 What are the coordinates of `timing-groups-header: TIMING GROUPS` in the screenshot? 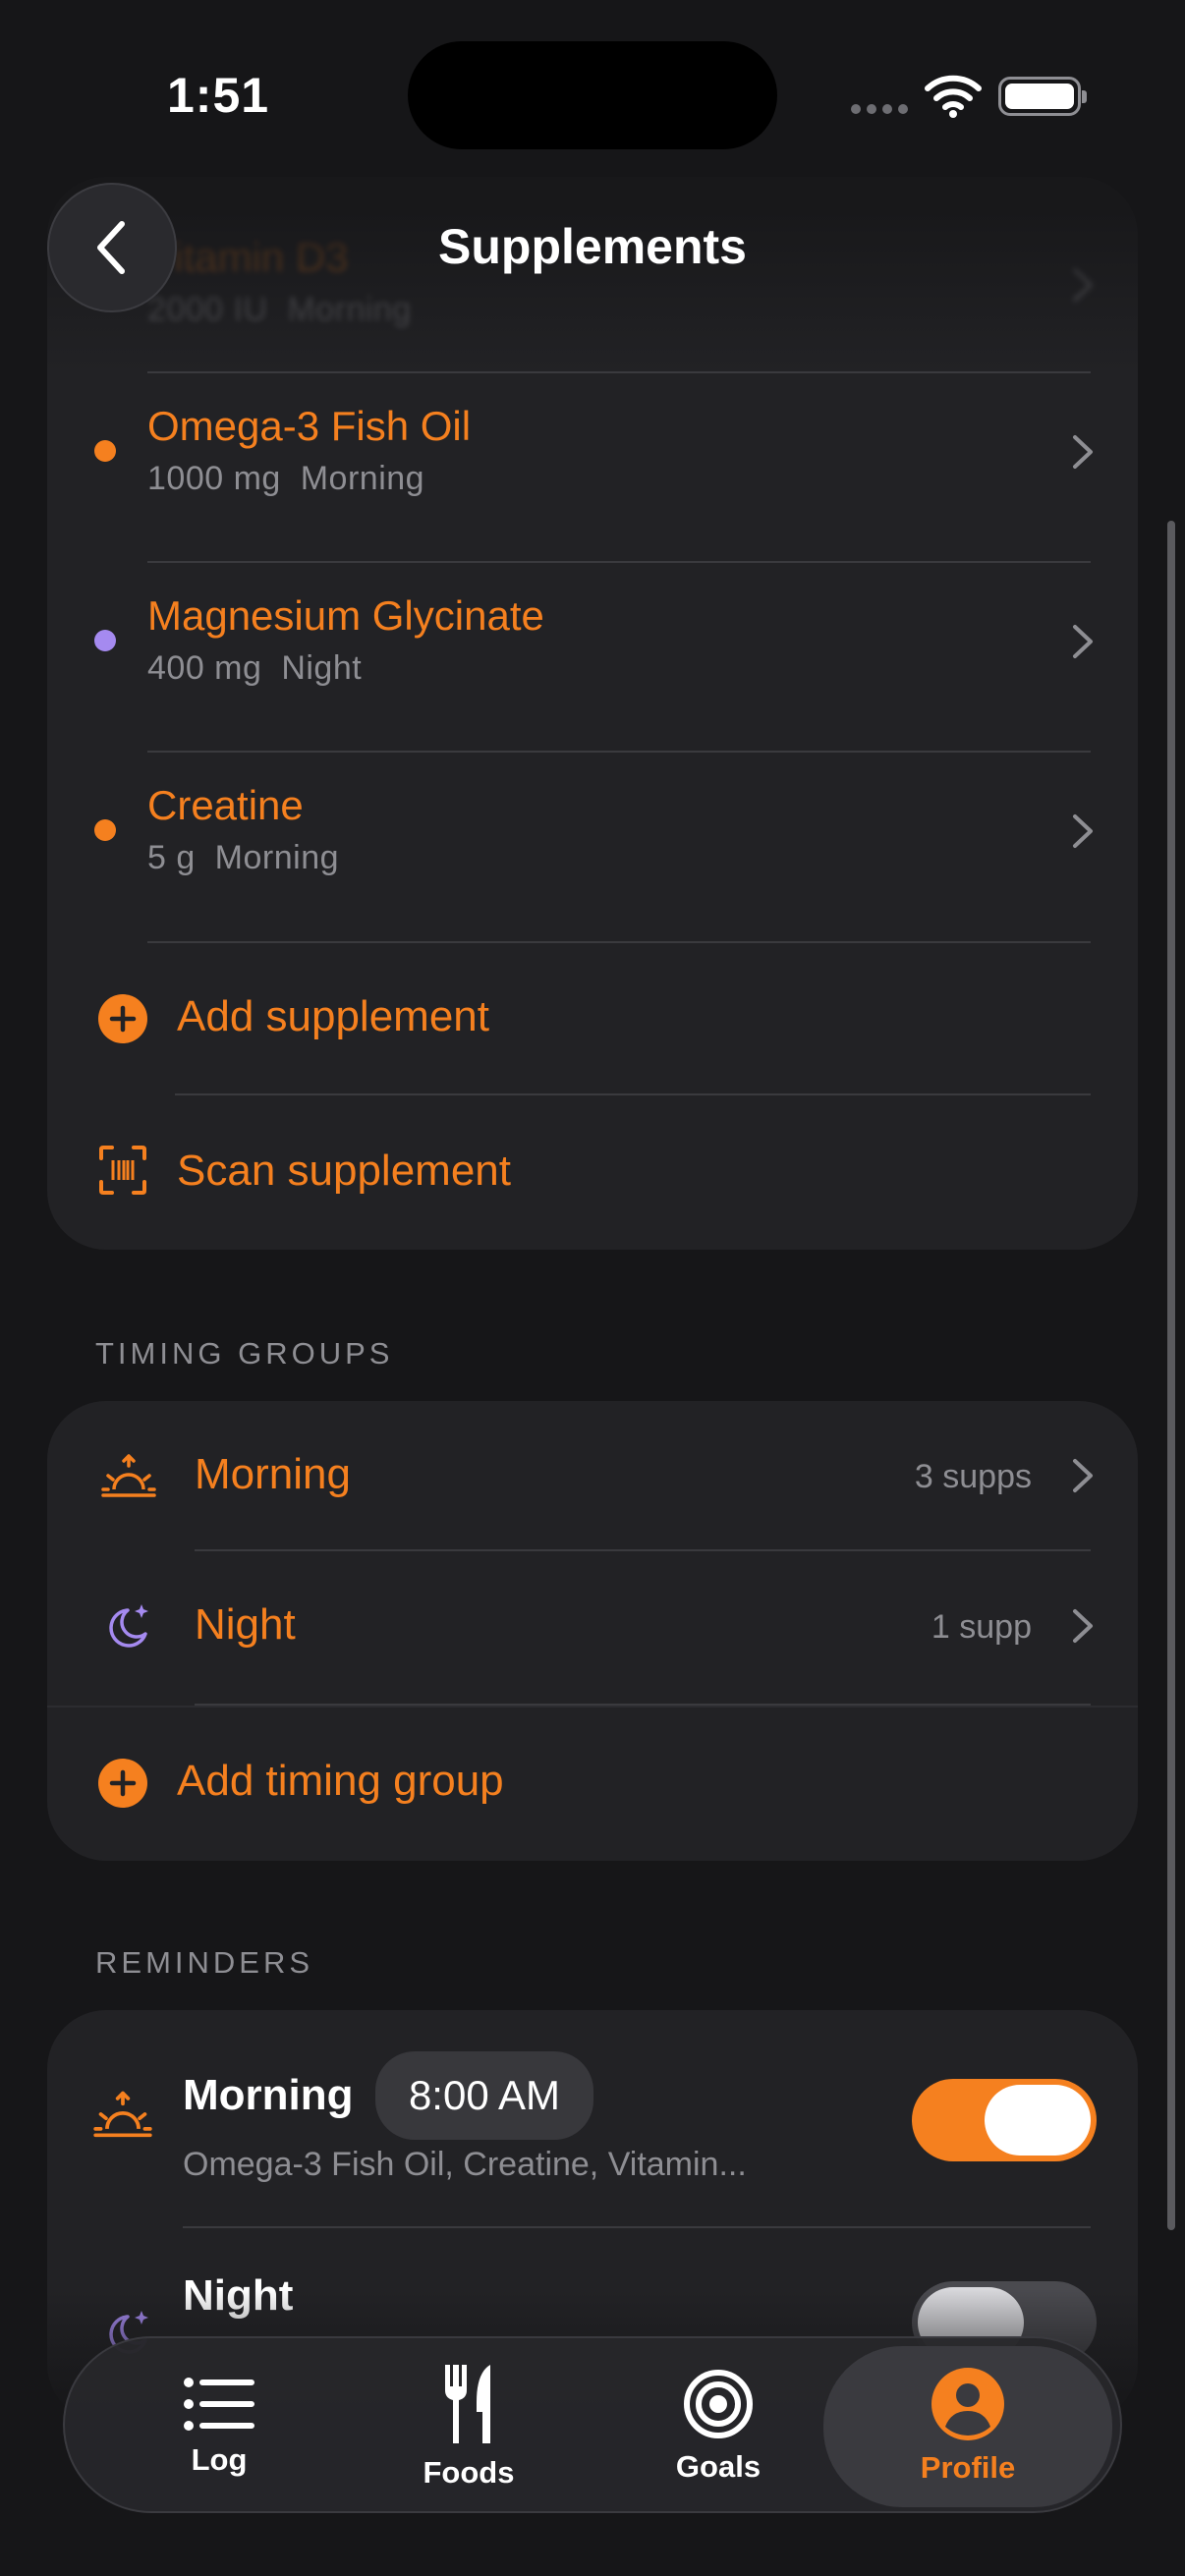 It's located at (245, 1353).